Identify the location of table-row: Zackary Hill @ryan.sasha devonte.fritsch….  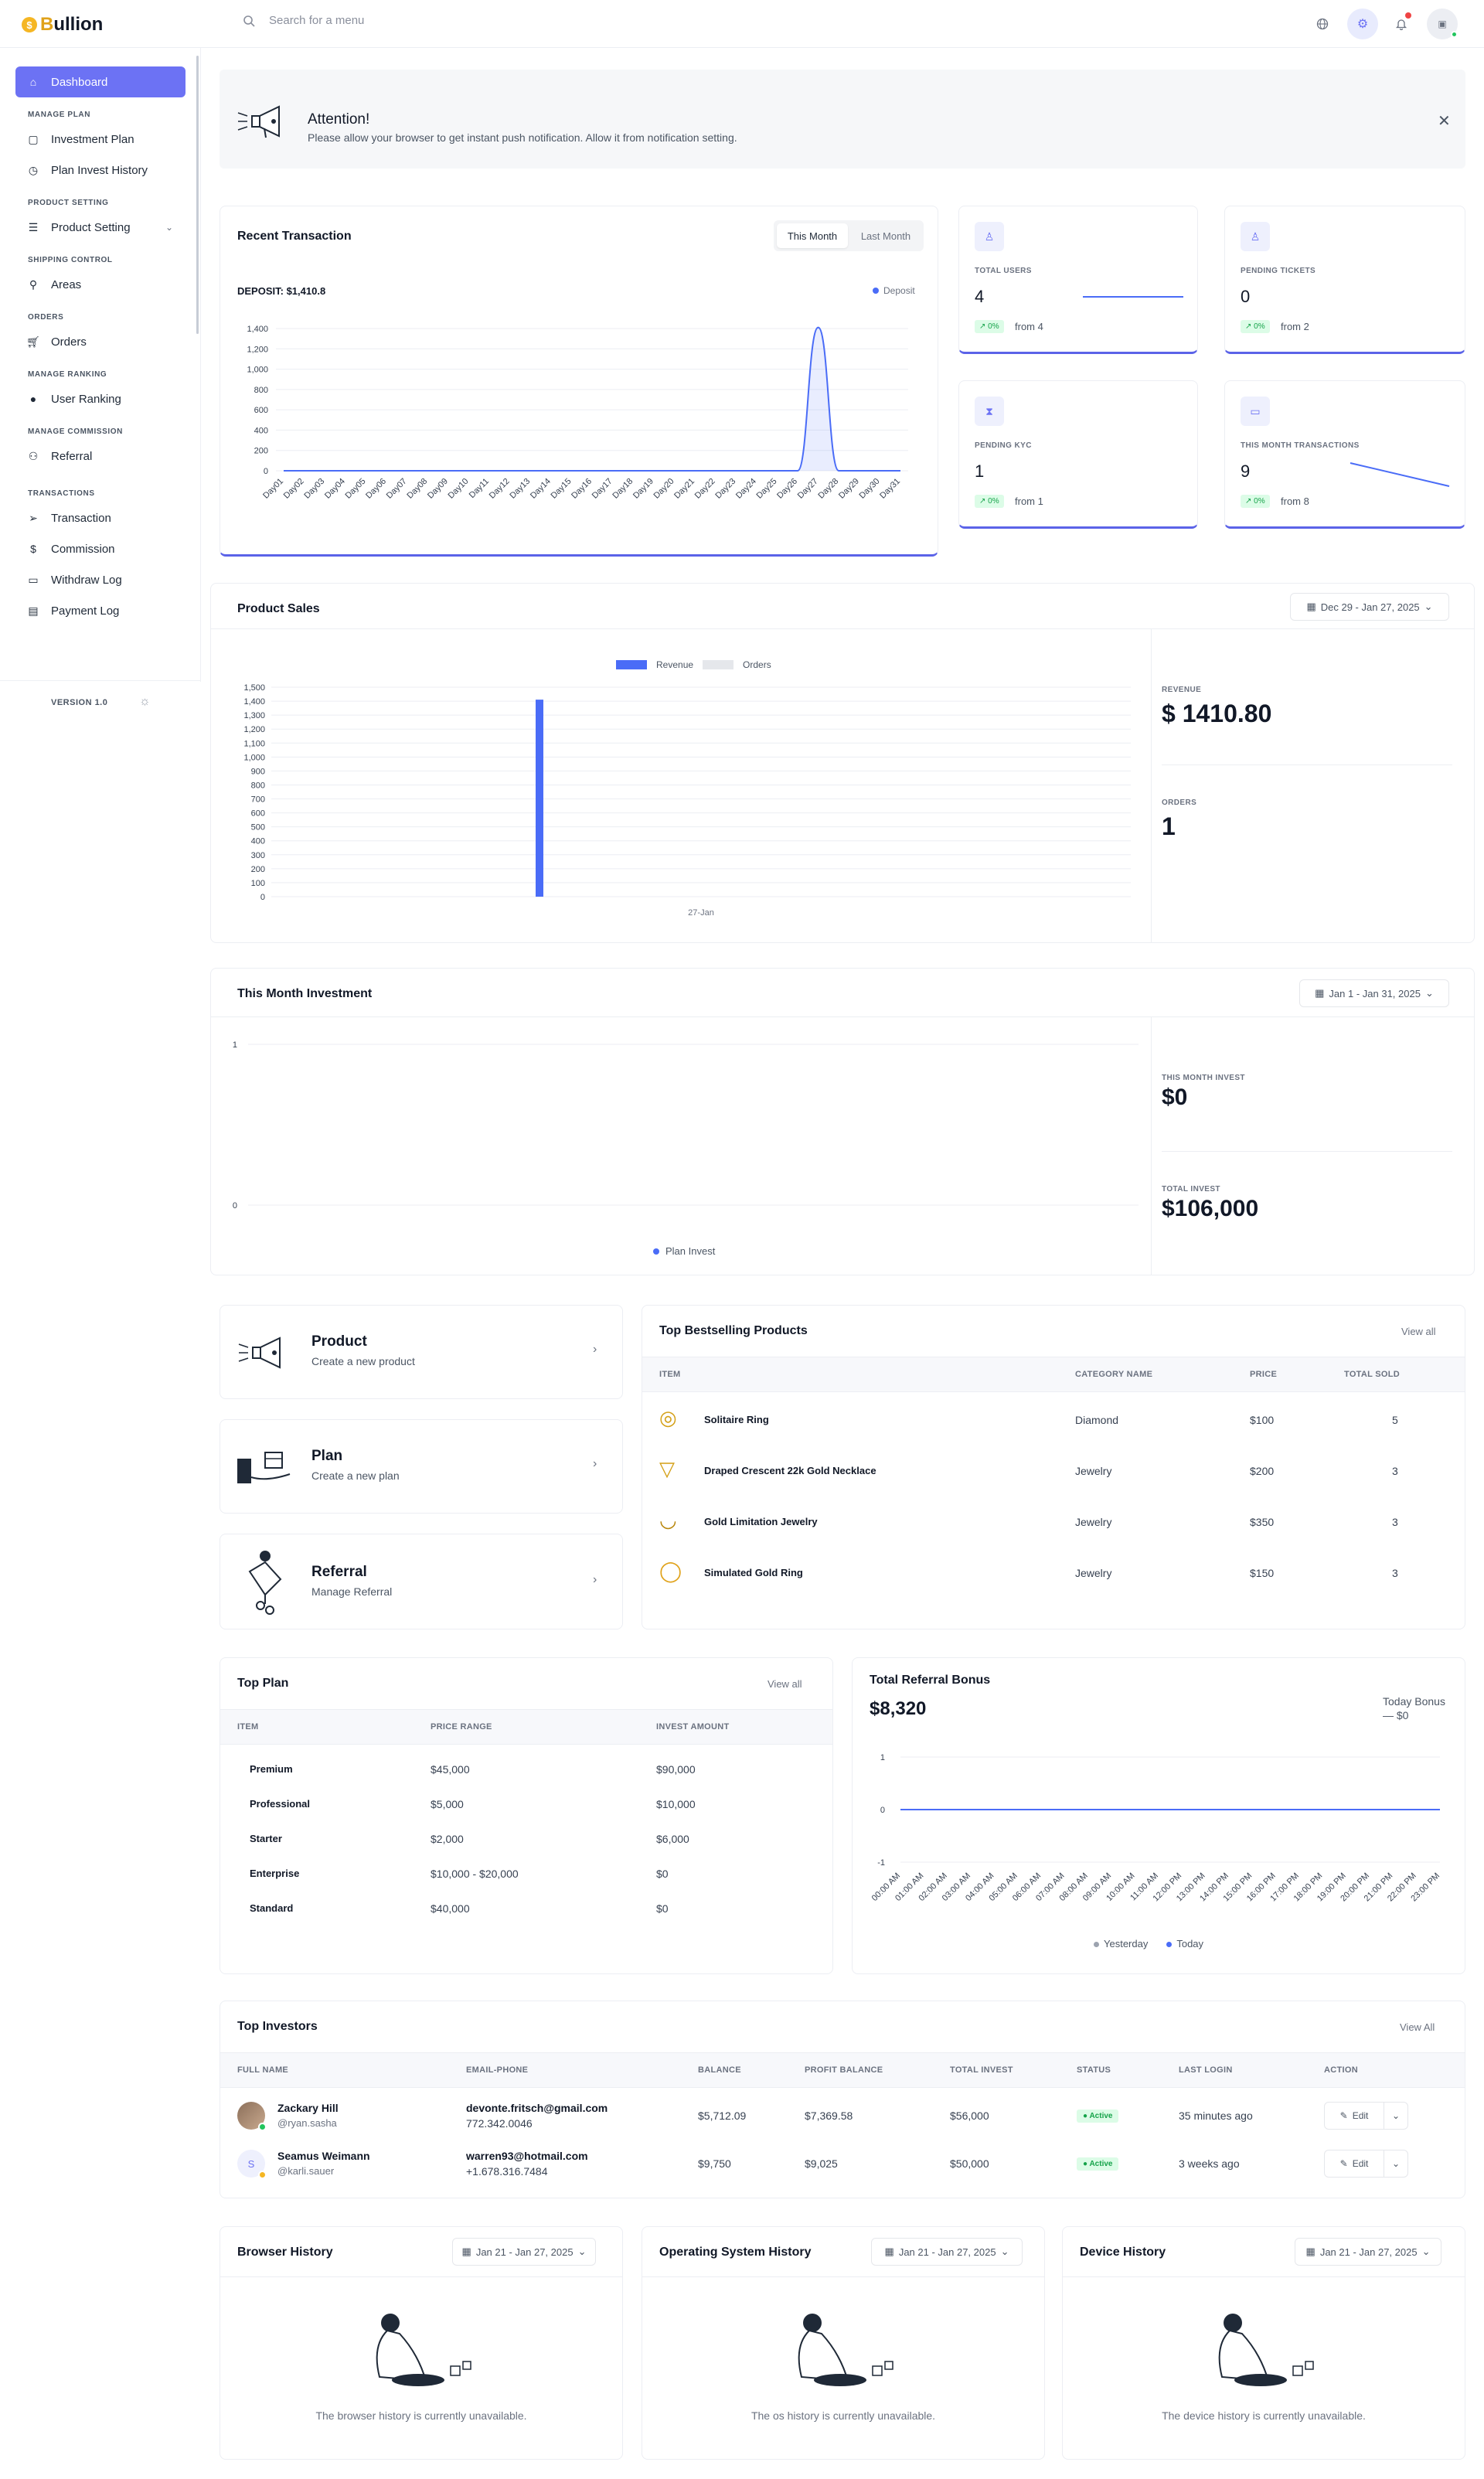
(842, 2116).